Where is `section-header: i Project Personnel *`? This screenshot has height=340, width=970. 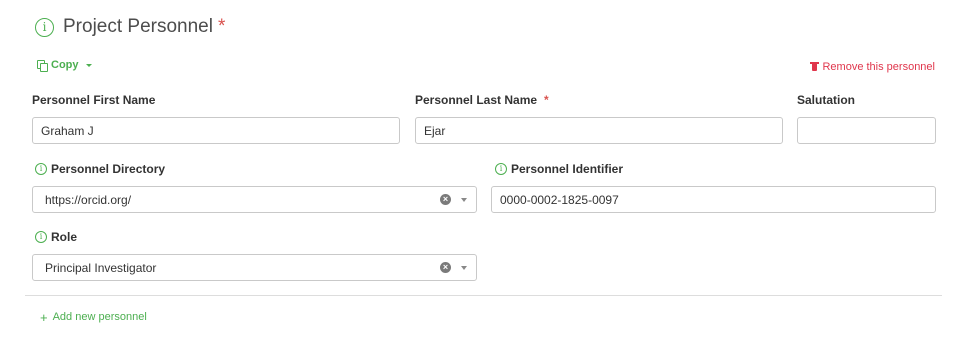
section-header: i Project Personnel * is located at coordinates (130, 27).